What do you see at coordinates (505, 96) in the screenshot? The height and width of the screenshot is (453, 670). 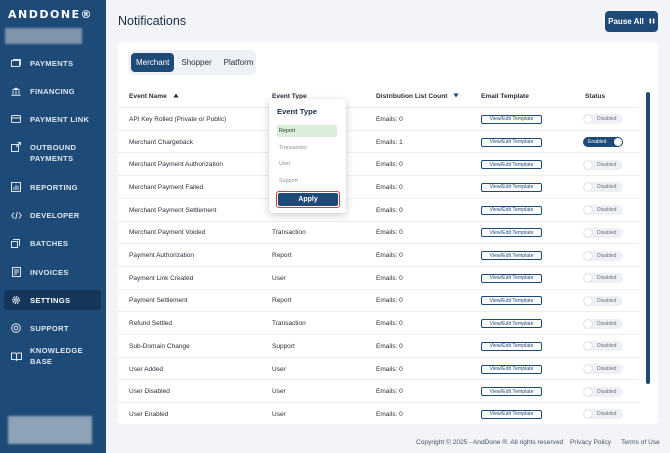 I see `column-email-template: Email Template` at bounding box center [505, 96].